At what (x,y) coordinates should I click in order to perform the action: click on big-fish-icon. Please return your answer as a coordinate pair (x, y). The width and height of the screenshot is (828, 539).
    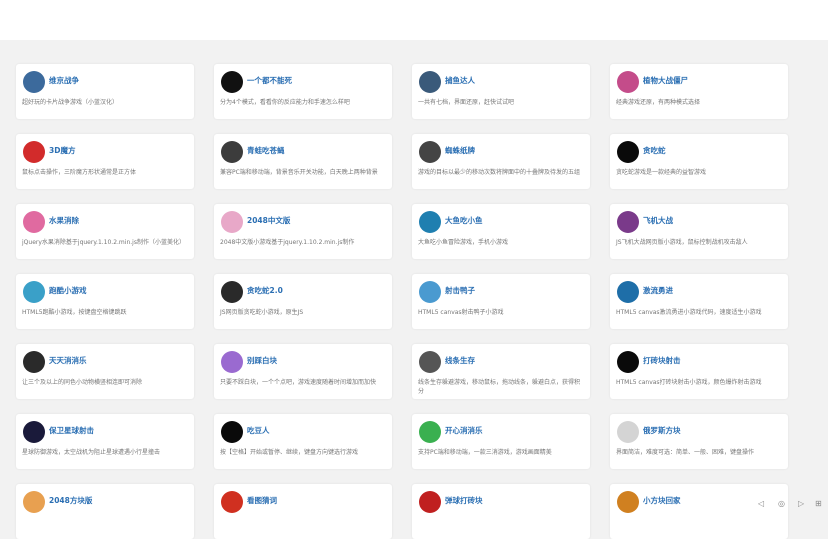
    Looking at the image, I should click on (430, 222).